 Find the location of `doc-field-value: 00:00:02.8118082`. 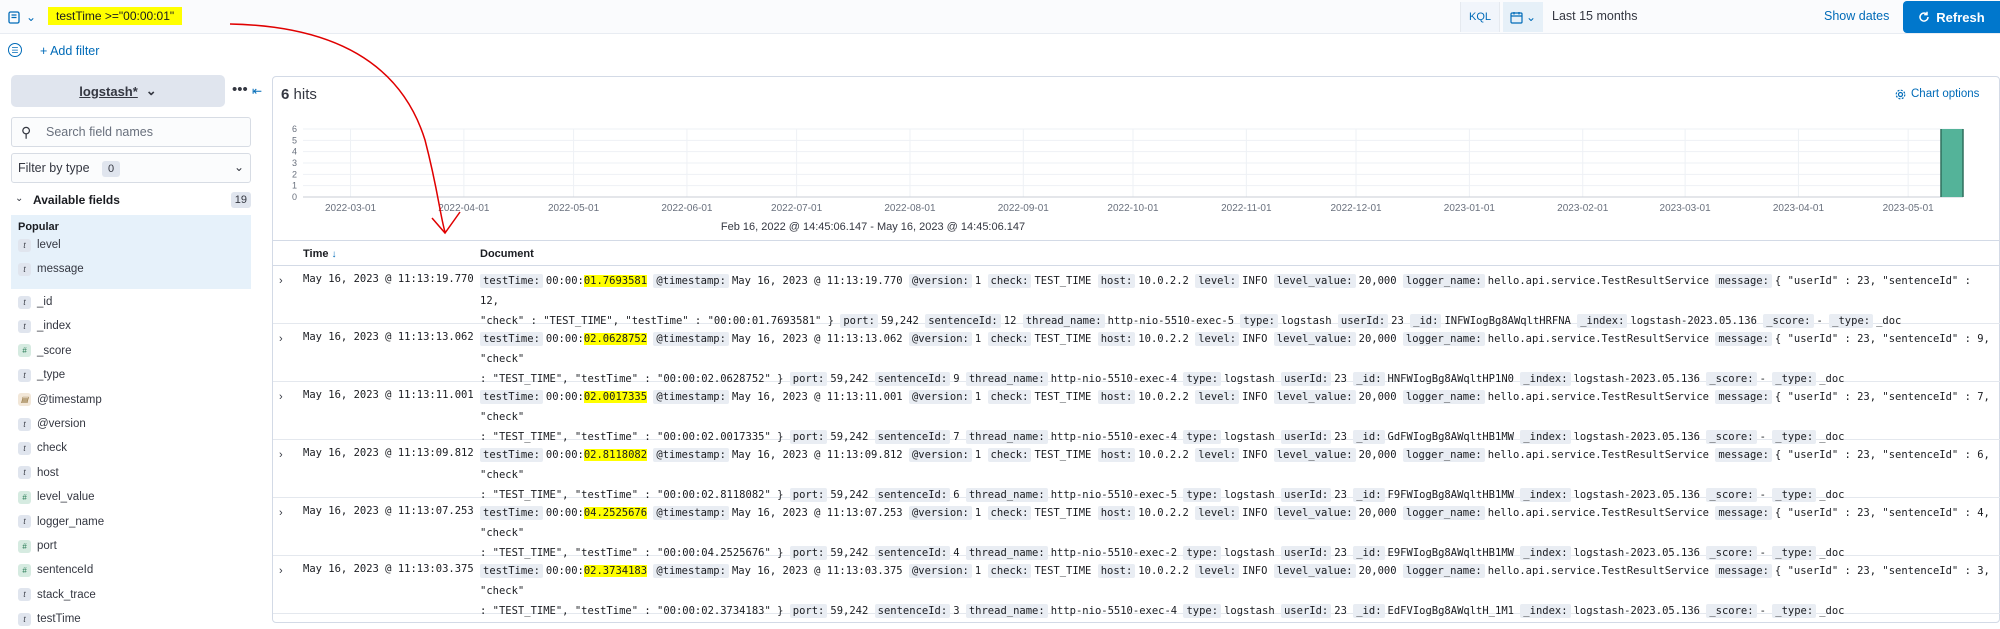

doc-field-value: 00:00:02.8118082 is located at coordinates (597, 455).